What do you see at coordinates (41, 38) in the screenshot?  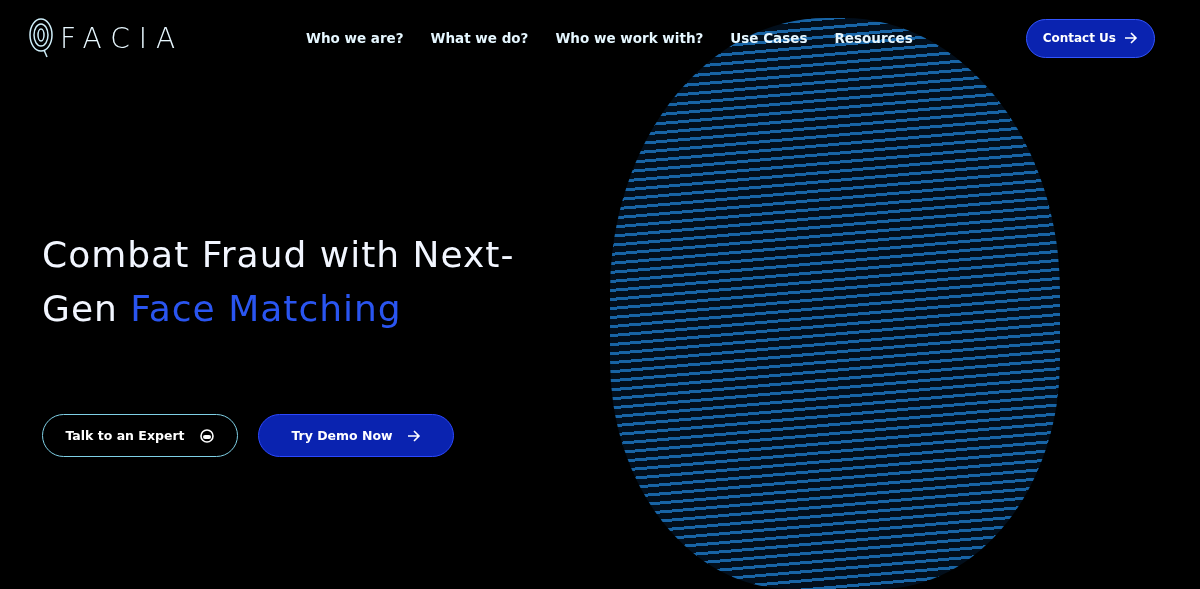 I see `fingerprint-icon` at bounding box center [41, 38].